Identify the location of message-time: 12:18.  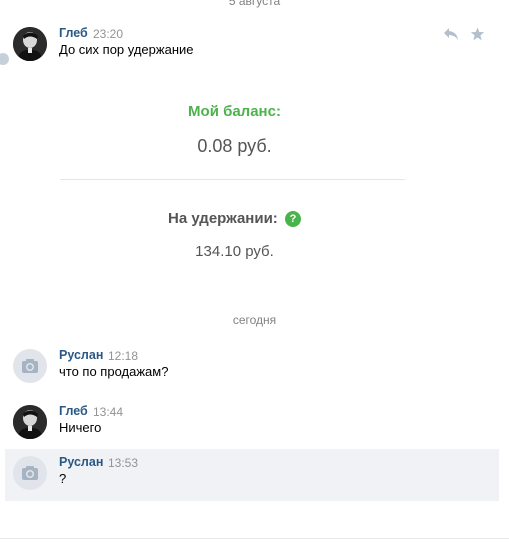
(123, 356).